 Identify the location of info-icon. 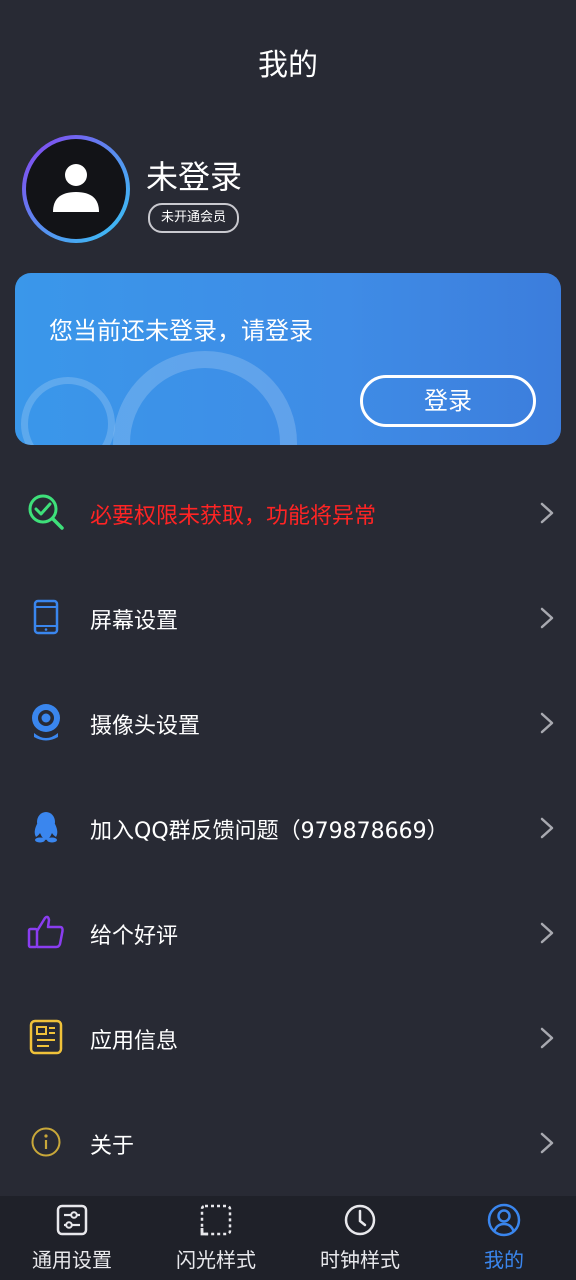
(46, 1142).